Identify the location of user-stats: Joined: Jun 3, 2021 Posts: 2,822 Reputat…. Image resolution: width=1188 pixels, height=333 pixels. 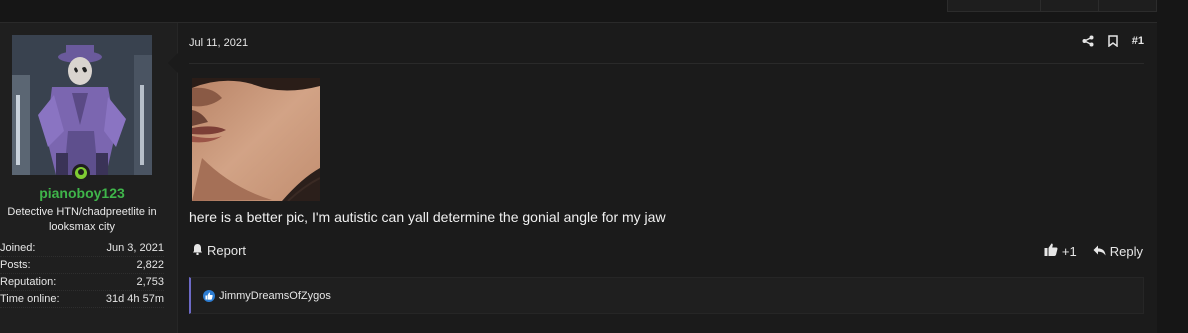
(82, 274).